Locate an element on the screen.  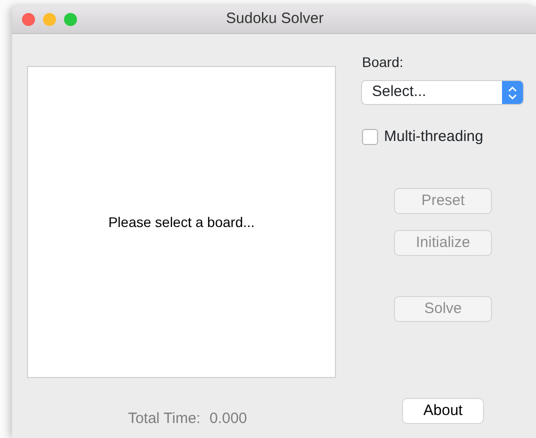
multithreading-label: Multi-threading is located at coordinates (434, 137).